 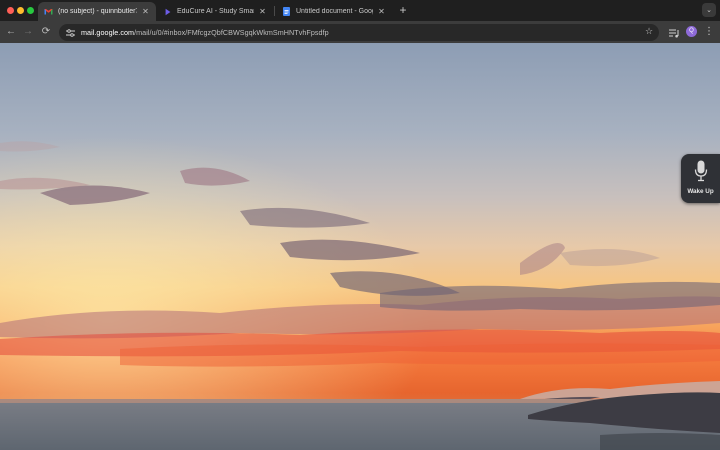 What do you see at coordinates (649, 31) in the screenshot?
I see `bookmark-star-icon: ☆` at bounding box center [649, 31].